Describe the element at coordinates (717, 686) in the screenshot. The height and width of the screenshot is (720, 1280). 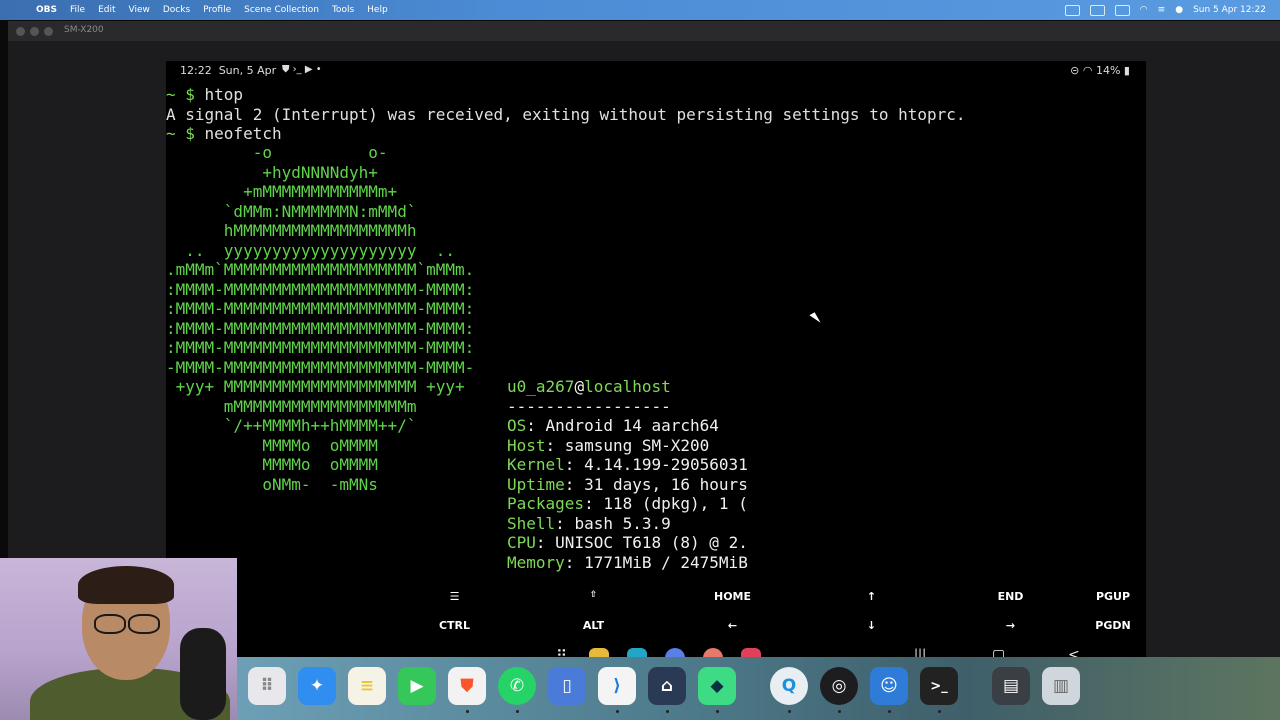
I see `android-studio-icon: ◆` at that location.